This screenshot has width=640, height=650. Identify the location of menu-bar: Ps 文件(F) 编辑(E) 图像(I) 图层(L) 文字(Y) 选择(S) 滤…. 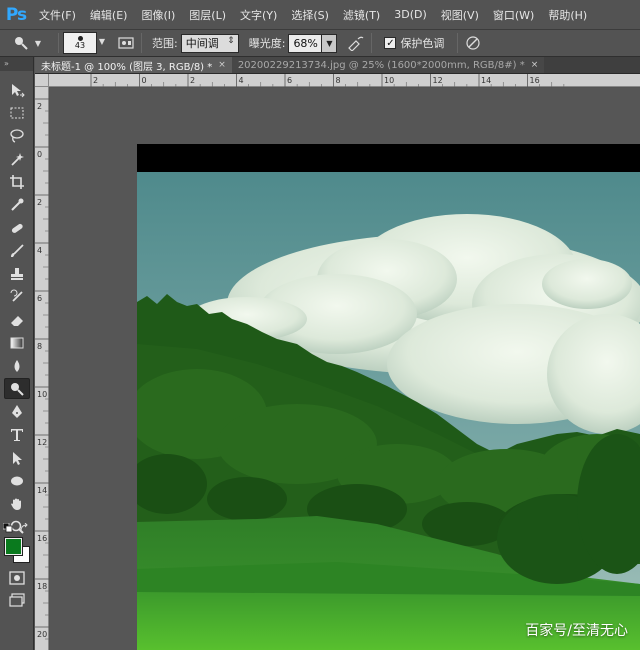
(320, 15).